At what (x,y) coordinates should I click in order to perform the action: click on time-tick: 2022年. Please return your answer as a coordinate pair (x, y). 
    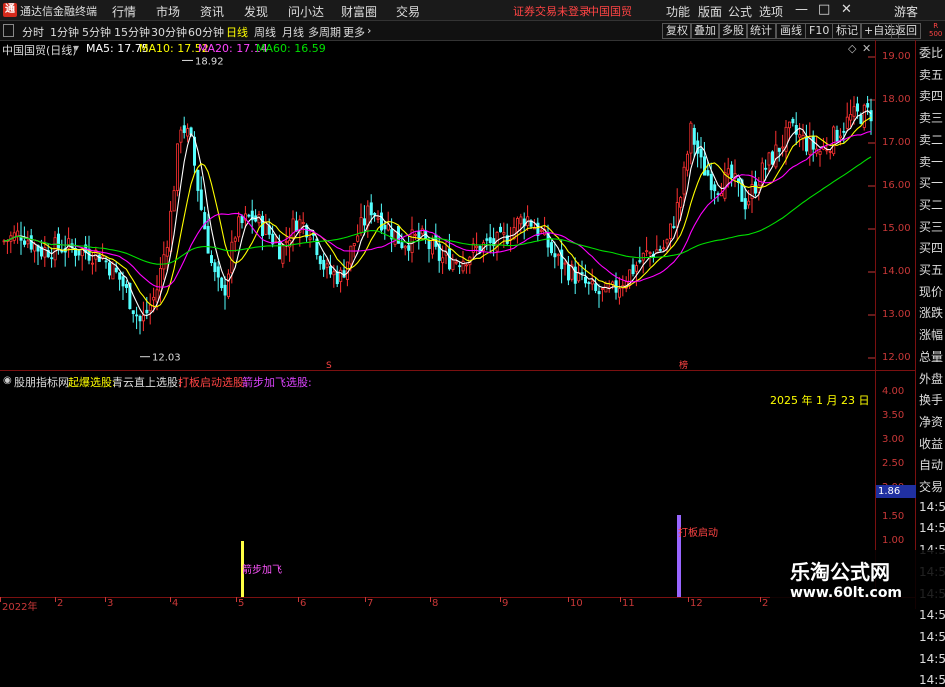
    Looking at the image, I should click on (20, 607).